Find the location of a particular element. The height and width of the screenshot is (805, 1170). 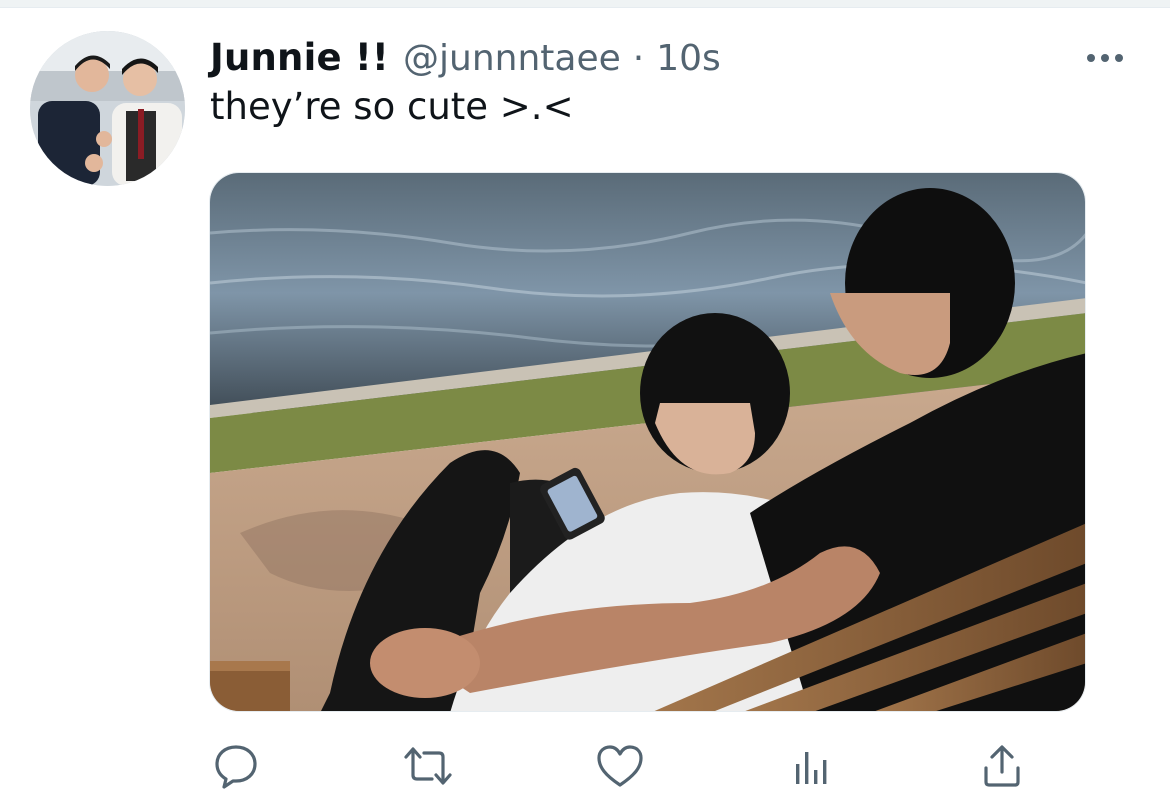

share-icon is located at coordinates (1002, 766).